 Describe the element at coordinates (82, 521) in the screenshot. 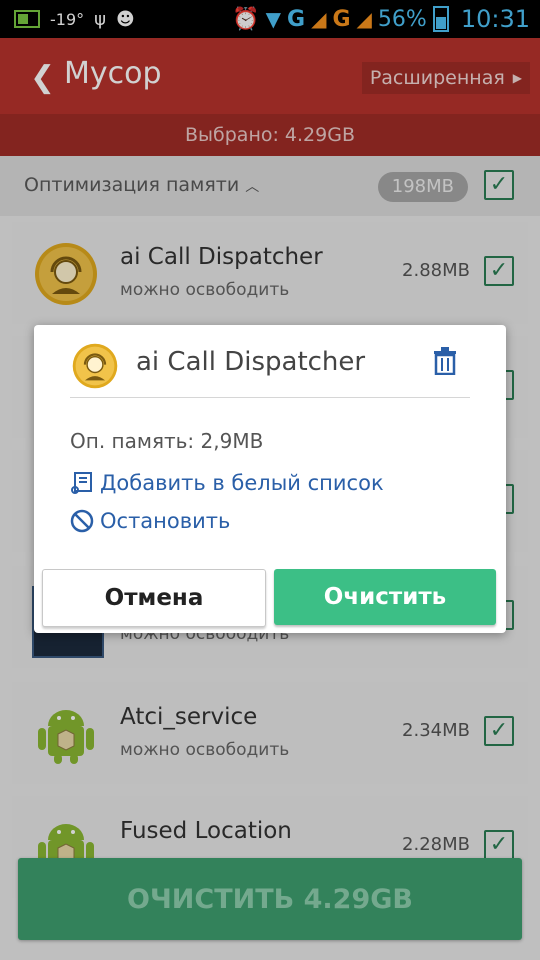

I see `stop-icon` at that location.